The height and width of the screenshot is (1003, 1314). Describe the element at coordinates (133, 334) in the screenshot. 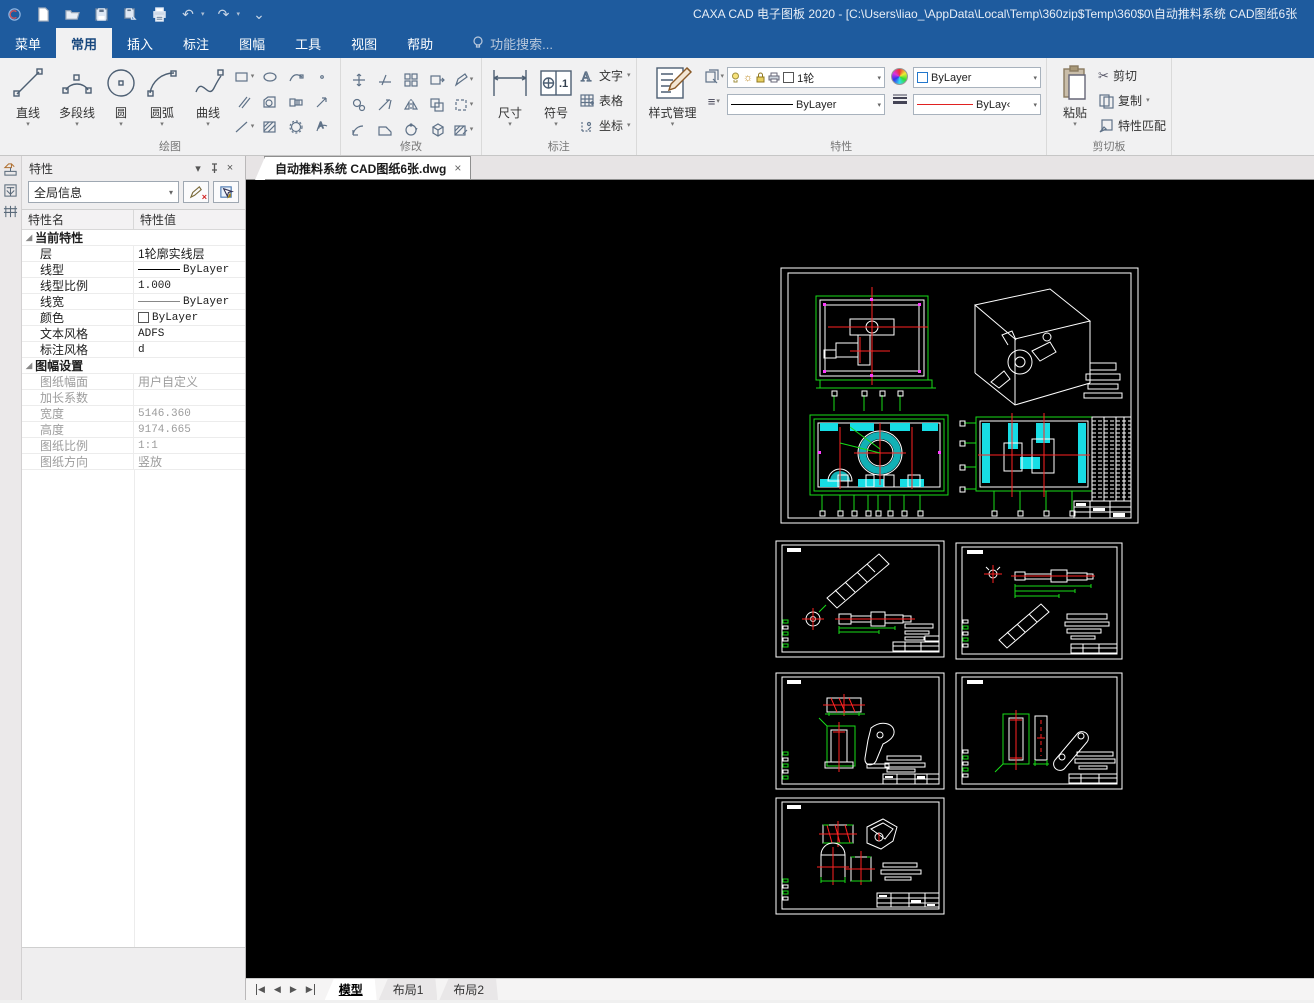

I see `property-row-textstyle: 文本风格 ADFS` at that location.